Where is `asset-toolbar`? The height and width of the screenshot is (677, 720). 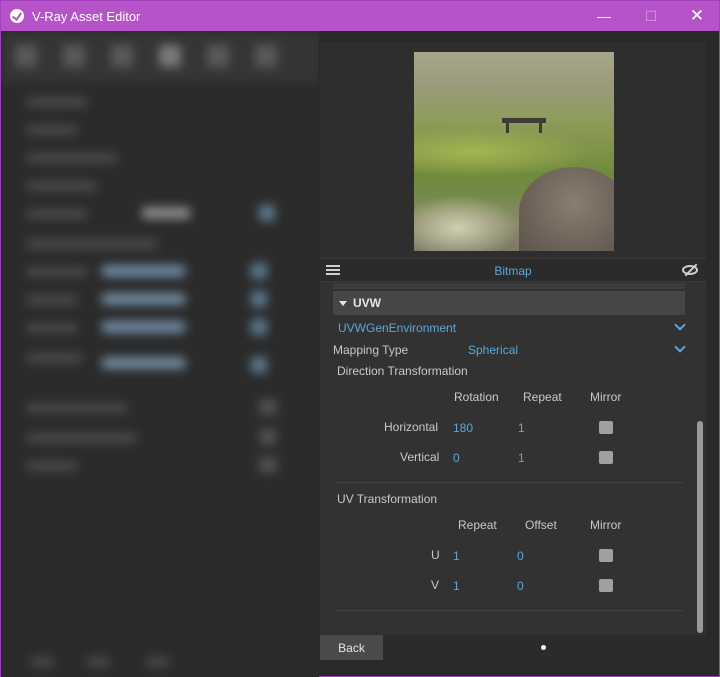 asset-toolbar is located at coordinates (160, 57).